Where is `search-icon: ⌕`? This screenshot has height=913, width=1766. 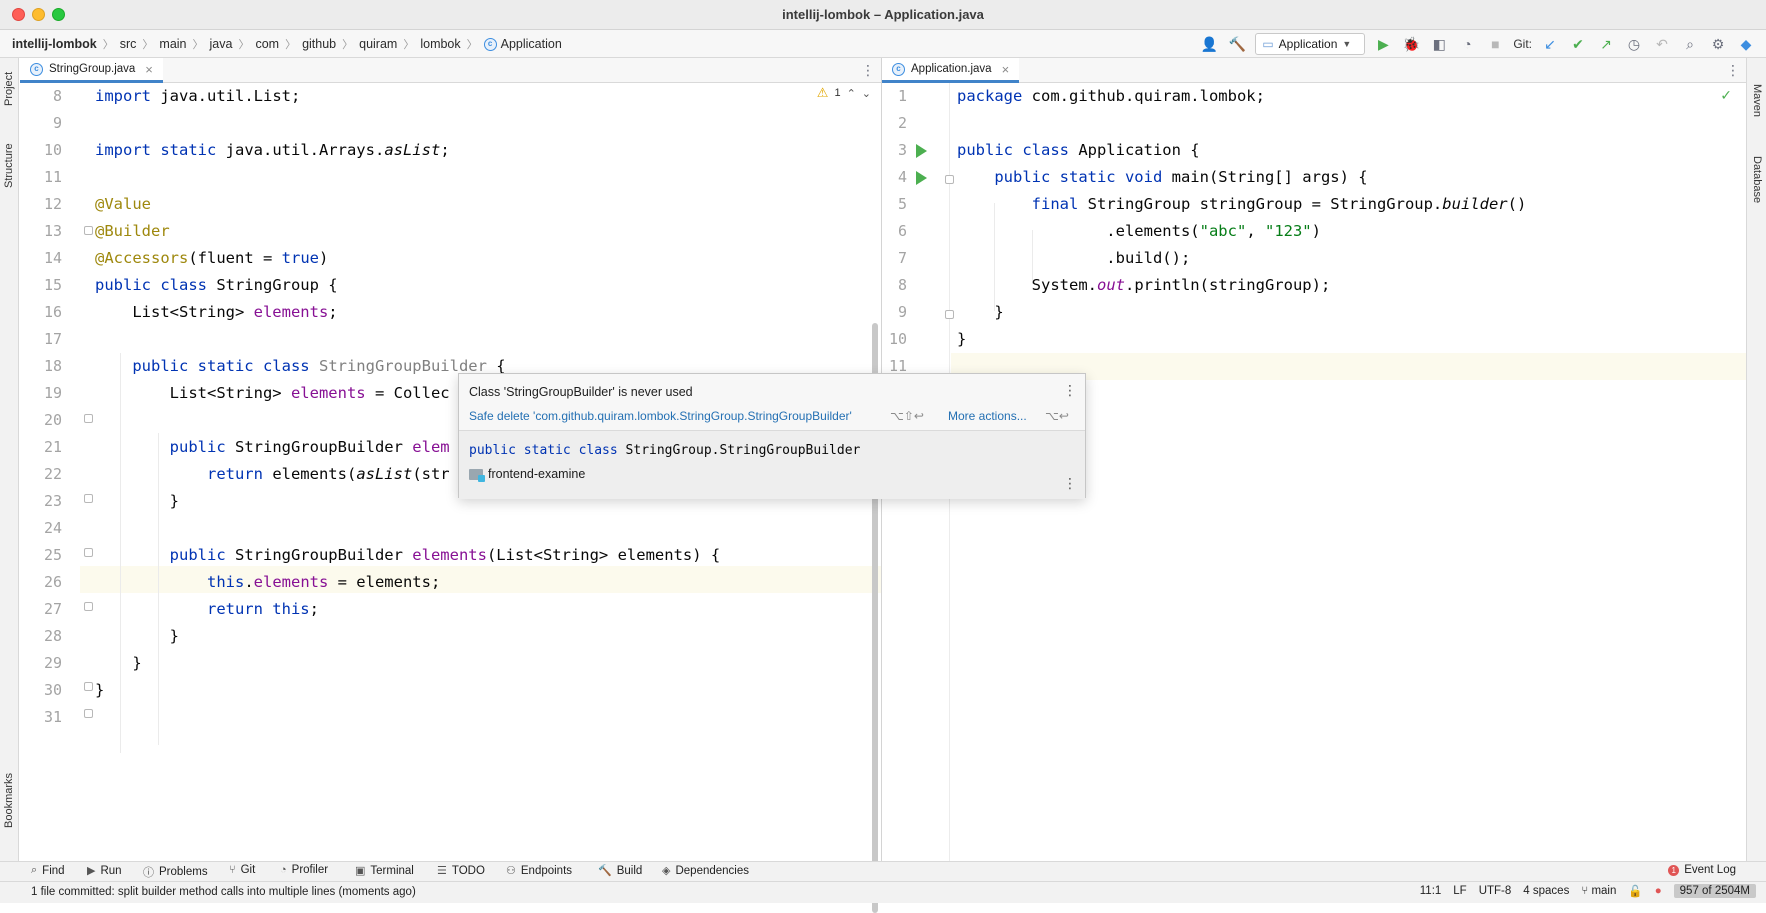 search-icon: ⌕ is located at coordinates (1690, 44).